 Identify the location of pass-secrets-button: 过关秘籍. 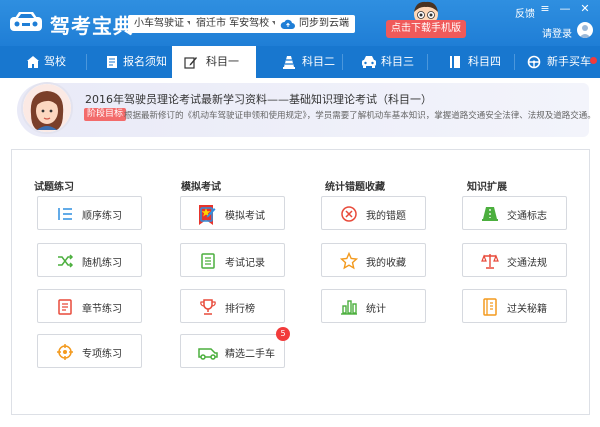
(514, 306).